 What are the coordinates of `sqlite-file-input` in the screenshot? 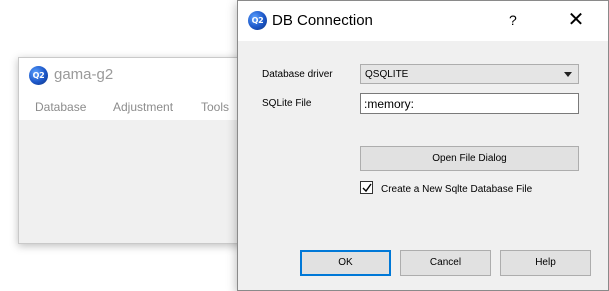 It's located at (469, 103).